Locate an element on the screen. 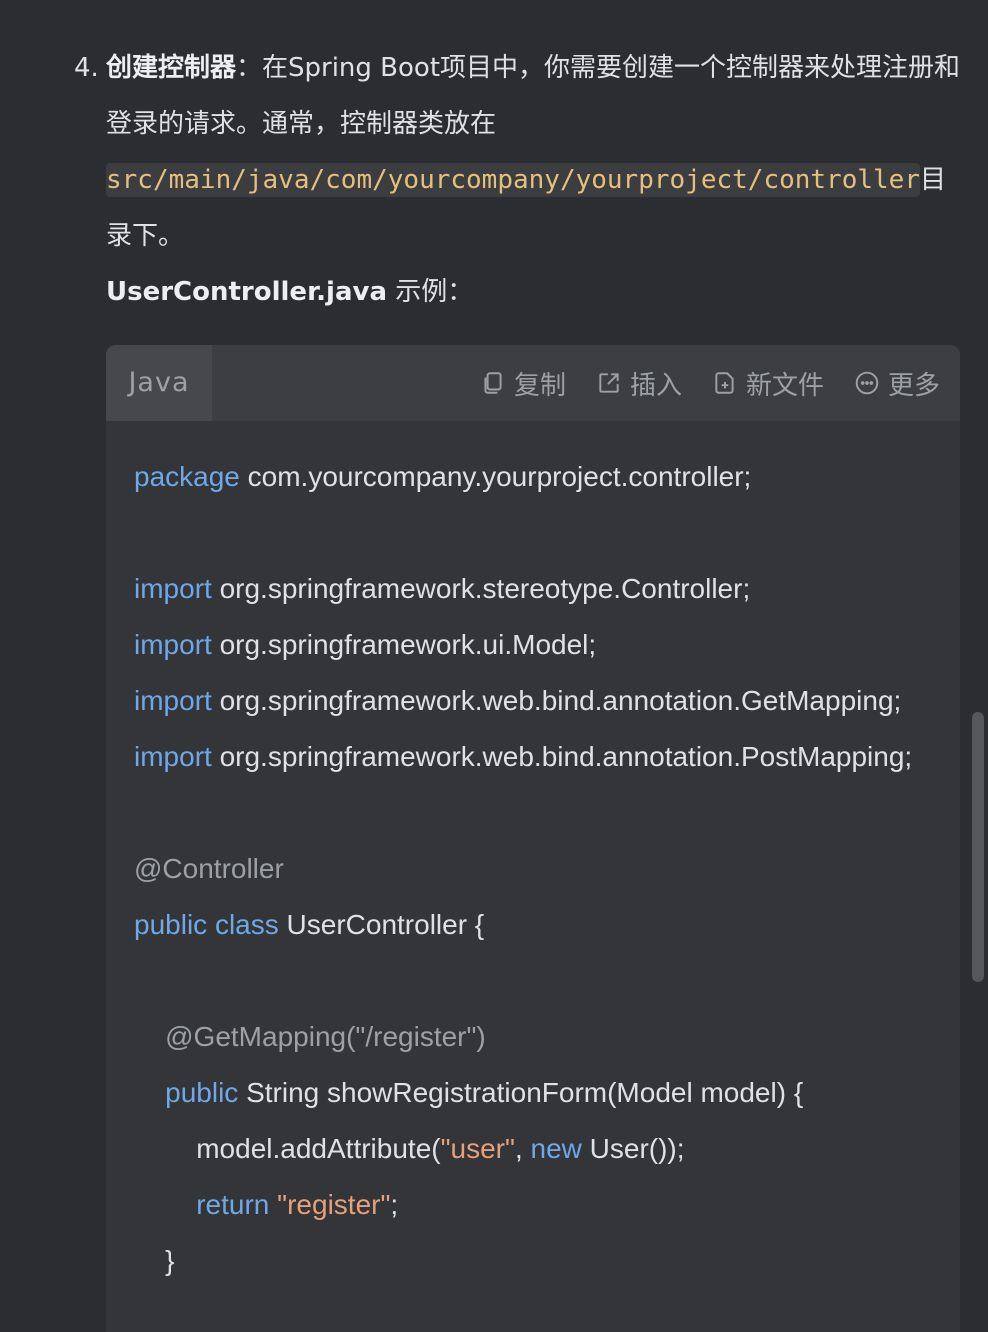  code-token: @GetMapping("/register") is located at coordinates (325, 1036).